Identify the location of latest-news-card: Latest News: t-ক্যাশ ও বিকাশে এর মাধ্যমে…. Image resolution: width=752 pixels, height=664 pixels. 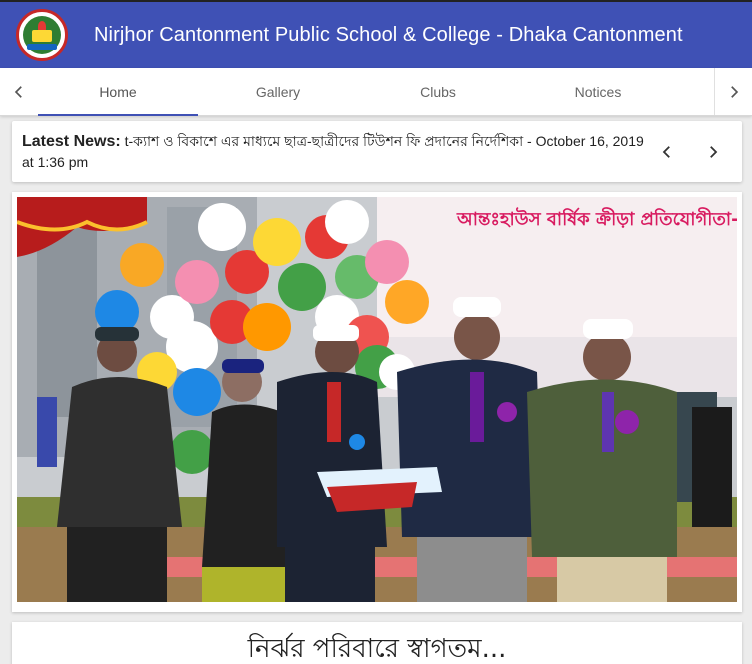
(377, 151).